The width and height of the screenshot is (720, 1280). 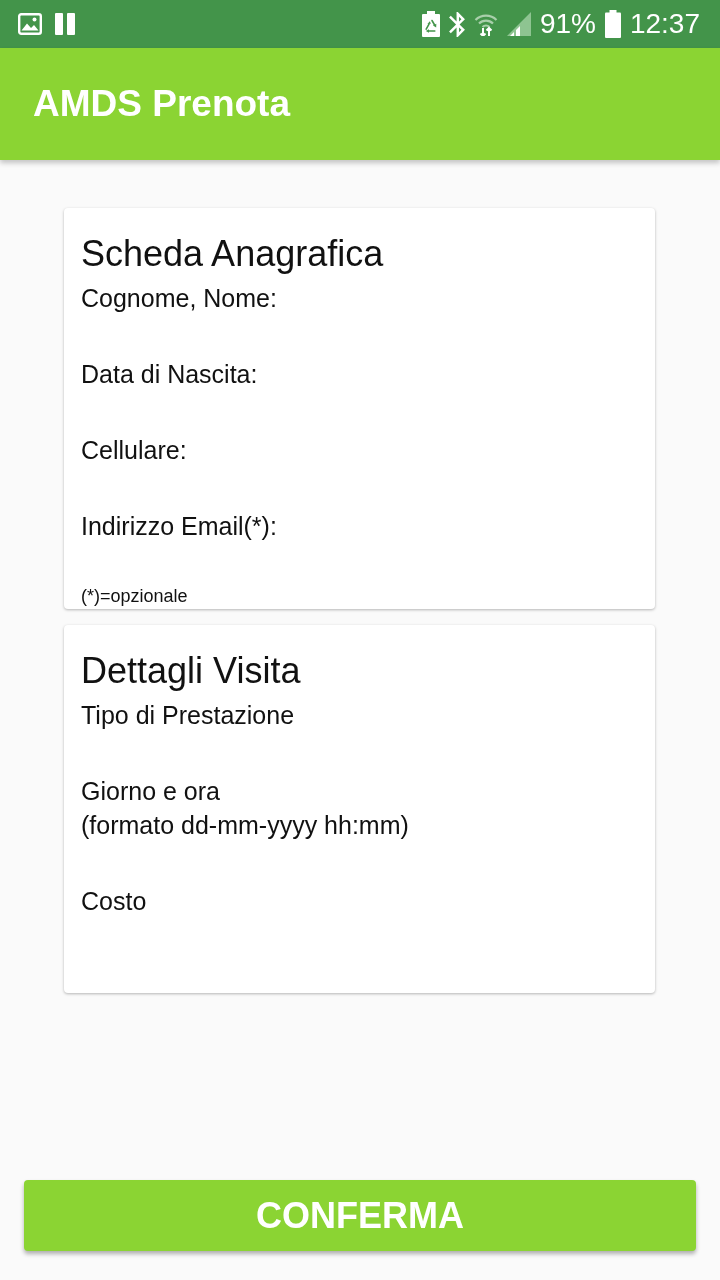 I want to click on battery-percent: 91%, so click(x=567, y=24).